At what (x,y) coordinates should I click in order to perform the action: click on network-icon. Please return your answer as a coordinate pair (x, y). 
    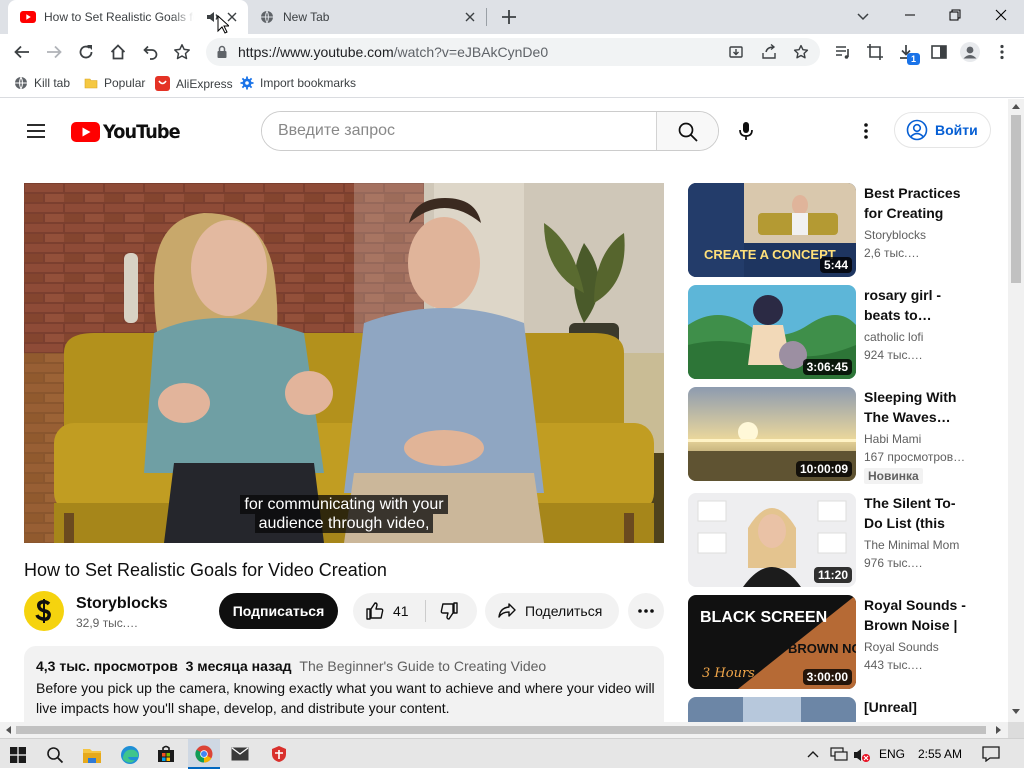
    Looking at the image, I should click on (839, 754).